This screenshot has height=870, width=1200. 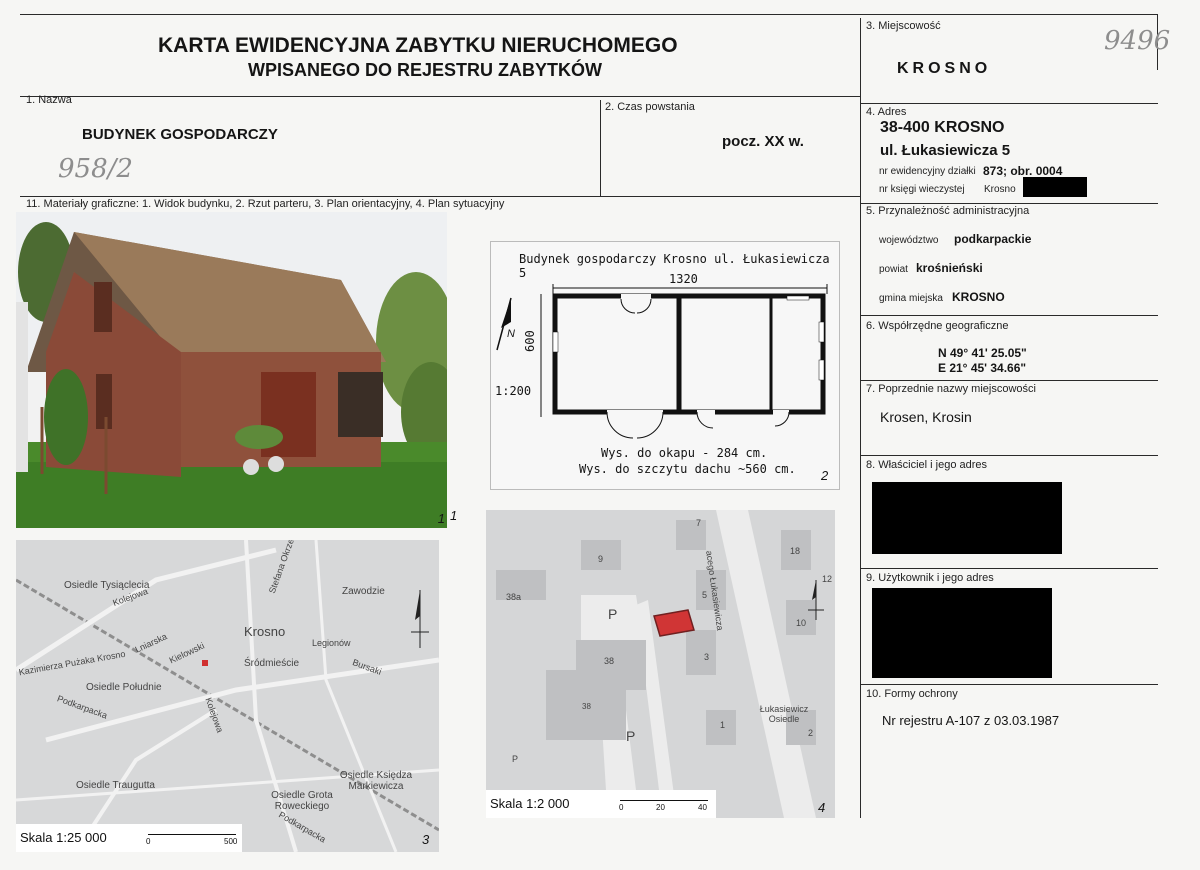 I want to click on redacted-owner, so click(x=967, y=518).